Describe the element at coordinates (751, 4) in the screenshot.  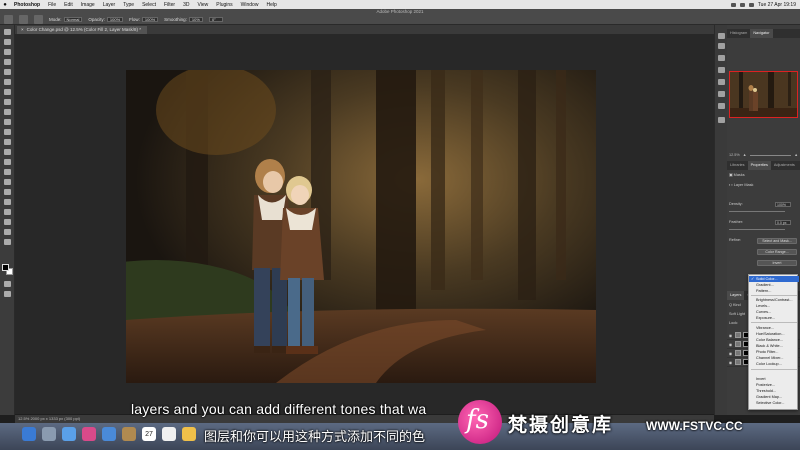
I see `search-icon` at that location.